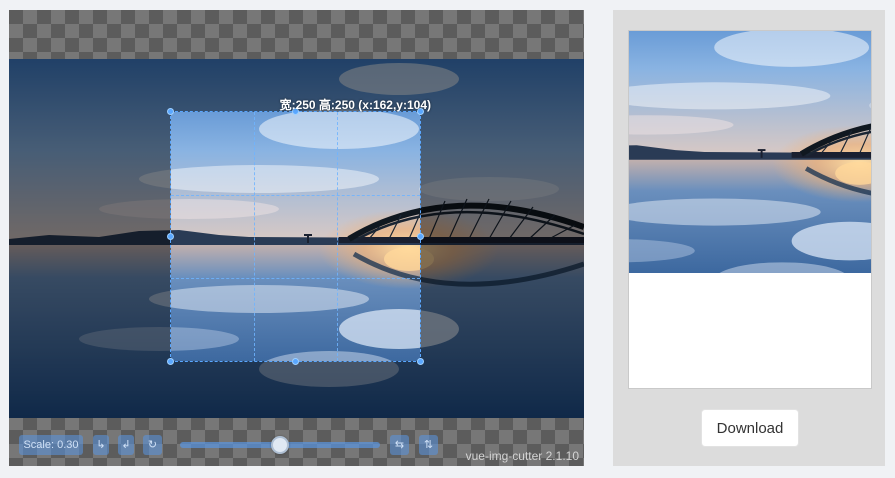 This screenshot has height=478, width=895. Describe the element at coordinates (420, 236) in the screenshot. I see `resize-handle-right` at that location.